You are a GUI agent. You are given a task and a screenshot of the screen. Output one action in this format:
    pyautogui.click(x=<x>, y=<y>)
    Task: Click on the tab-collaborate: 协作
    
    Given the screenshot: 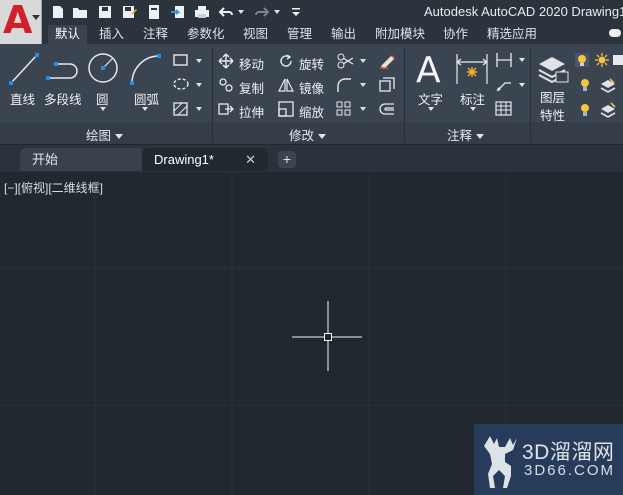 What is the action you would take?
    pyautogui.click(x=455, y=34)
    